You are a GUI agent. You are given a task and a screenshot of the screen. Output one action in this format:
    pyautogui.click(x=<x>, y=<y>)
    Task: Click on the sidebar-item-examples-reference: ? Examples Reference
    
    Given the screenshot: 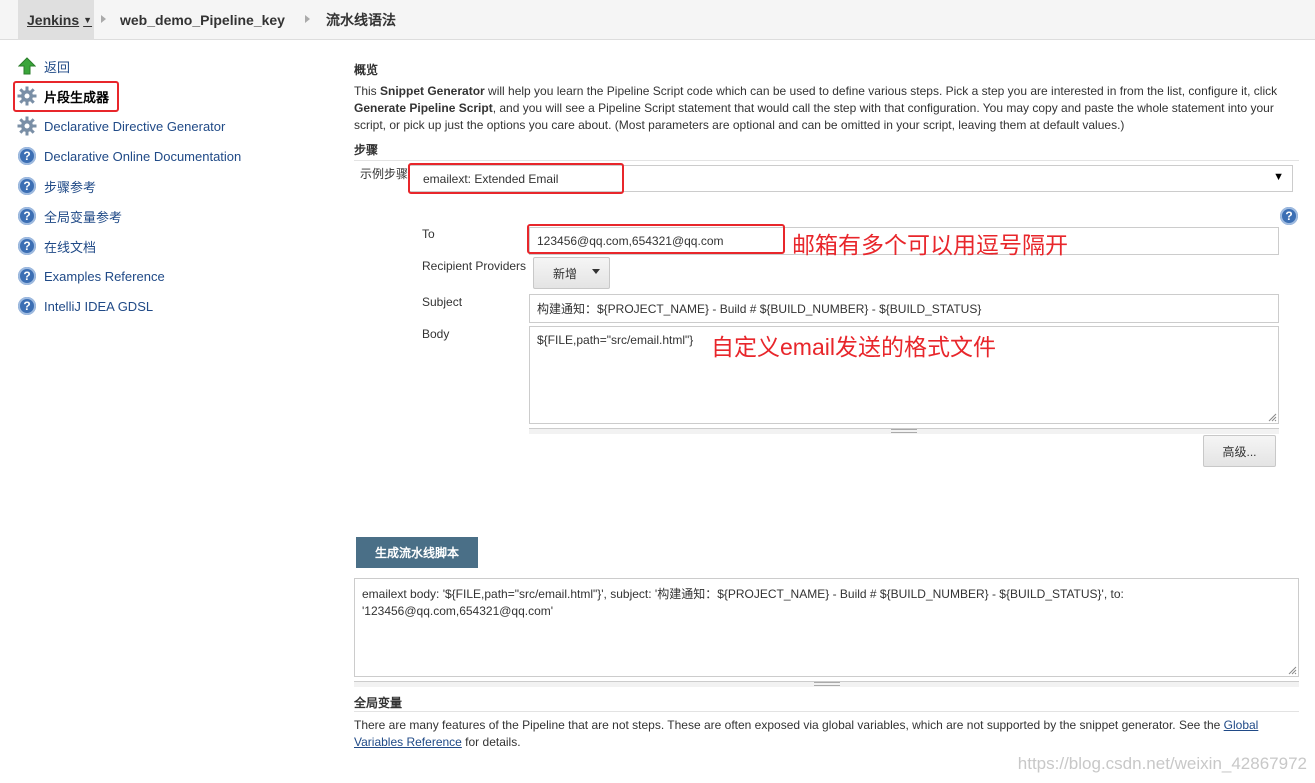 What is the action you would take?
    pyautogui.click(x=91, y=276)
    